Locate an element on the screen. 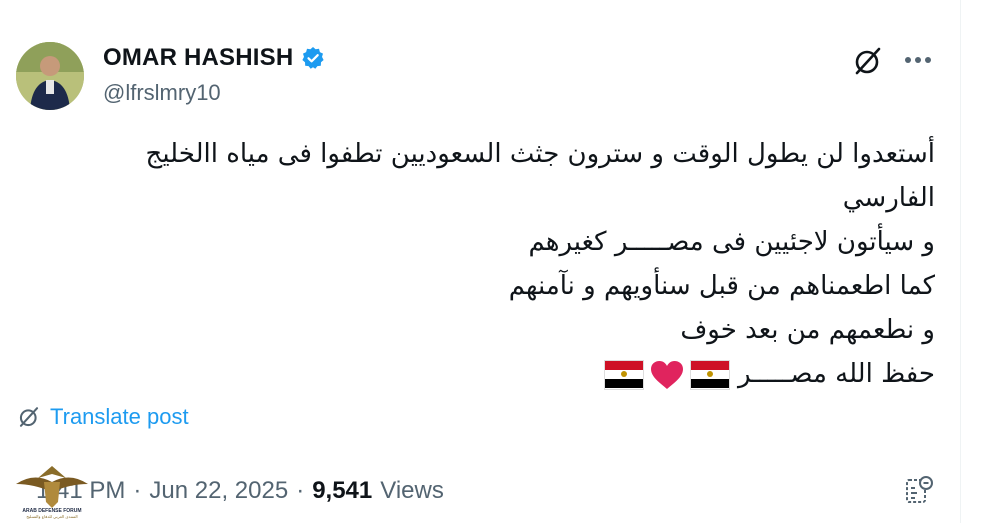  author-name-row: OMAR HASHISH is located at coordinates (214, 58).